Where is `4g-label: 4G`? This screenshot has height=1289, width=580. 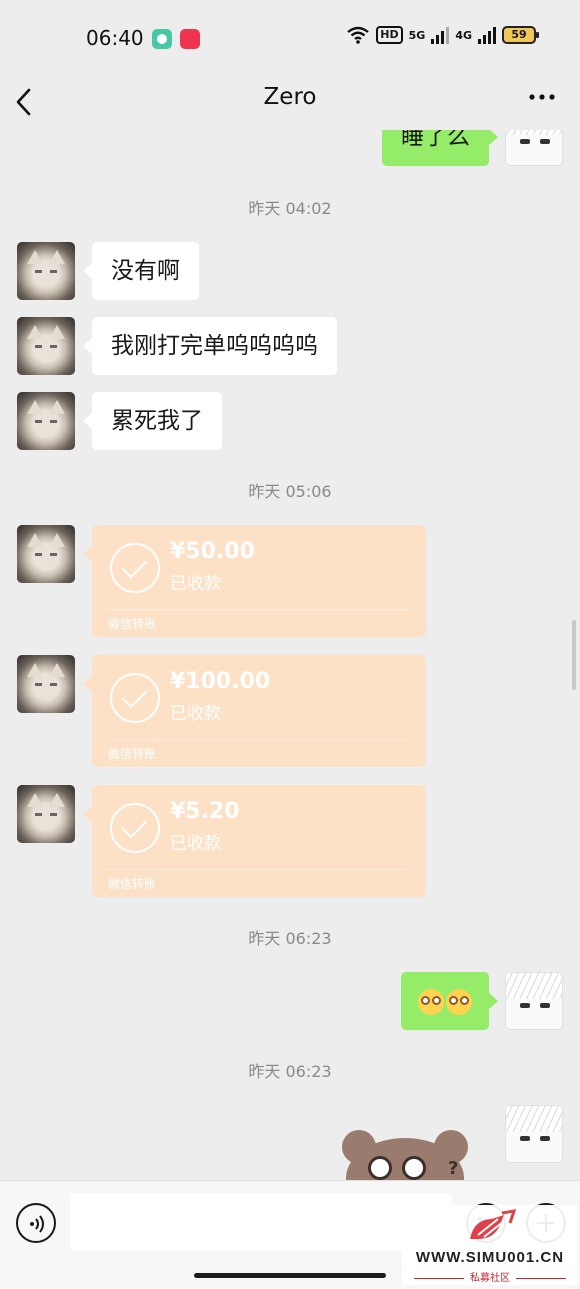 4g-label: 4G is located at coordinates (463, 35).